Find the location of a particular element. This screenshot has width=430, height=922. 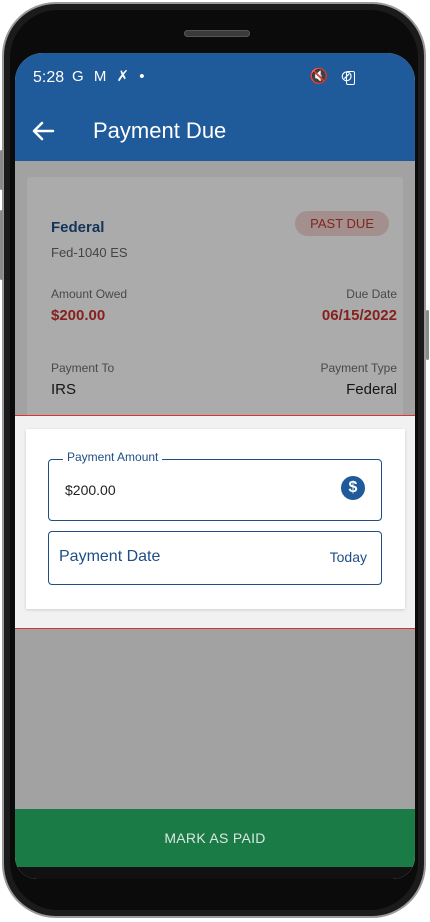

payment-date-label: Payment Date is located at coordinates (110, 556).